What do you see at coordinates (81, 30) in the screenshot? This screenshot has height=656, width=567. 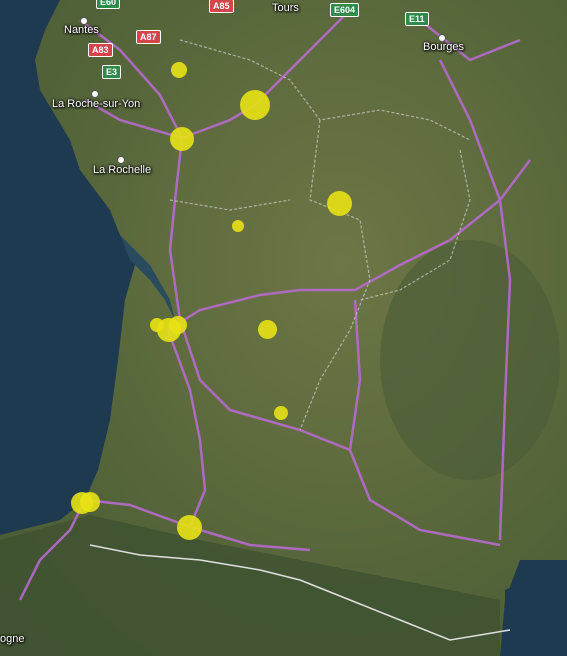 I see `city-label-nantes: Nantes` at bounding box center [81, 30].